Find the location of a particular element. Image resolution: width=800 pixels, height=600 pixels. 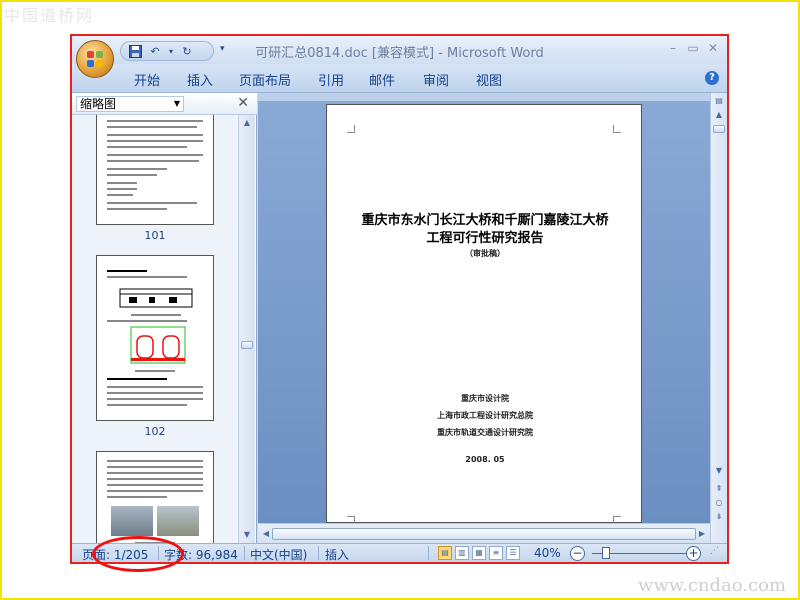

office-button is located at coordinates (95, 59).